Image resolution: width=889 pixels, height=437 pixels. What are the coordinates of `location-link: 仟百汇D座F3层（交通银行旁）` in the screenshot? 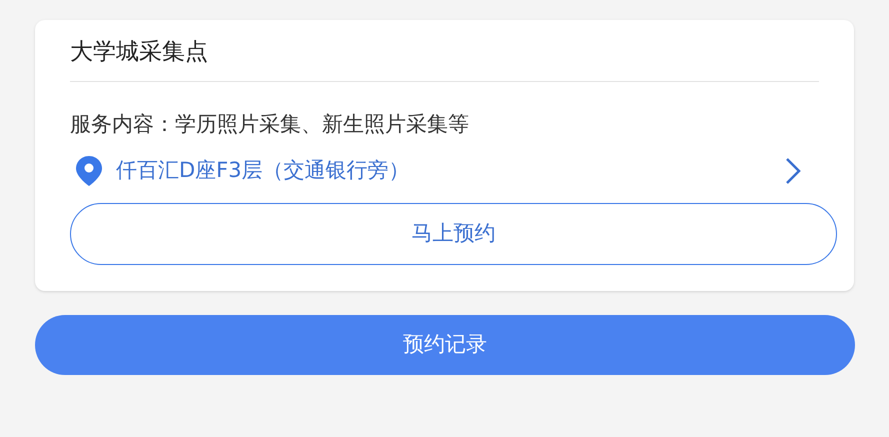 It's located at (444, 171).